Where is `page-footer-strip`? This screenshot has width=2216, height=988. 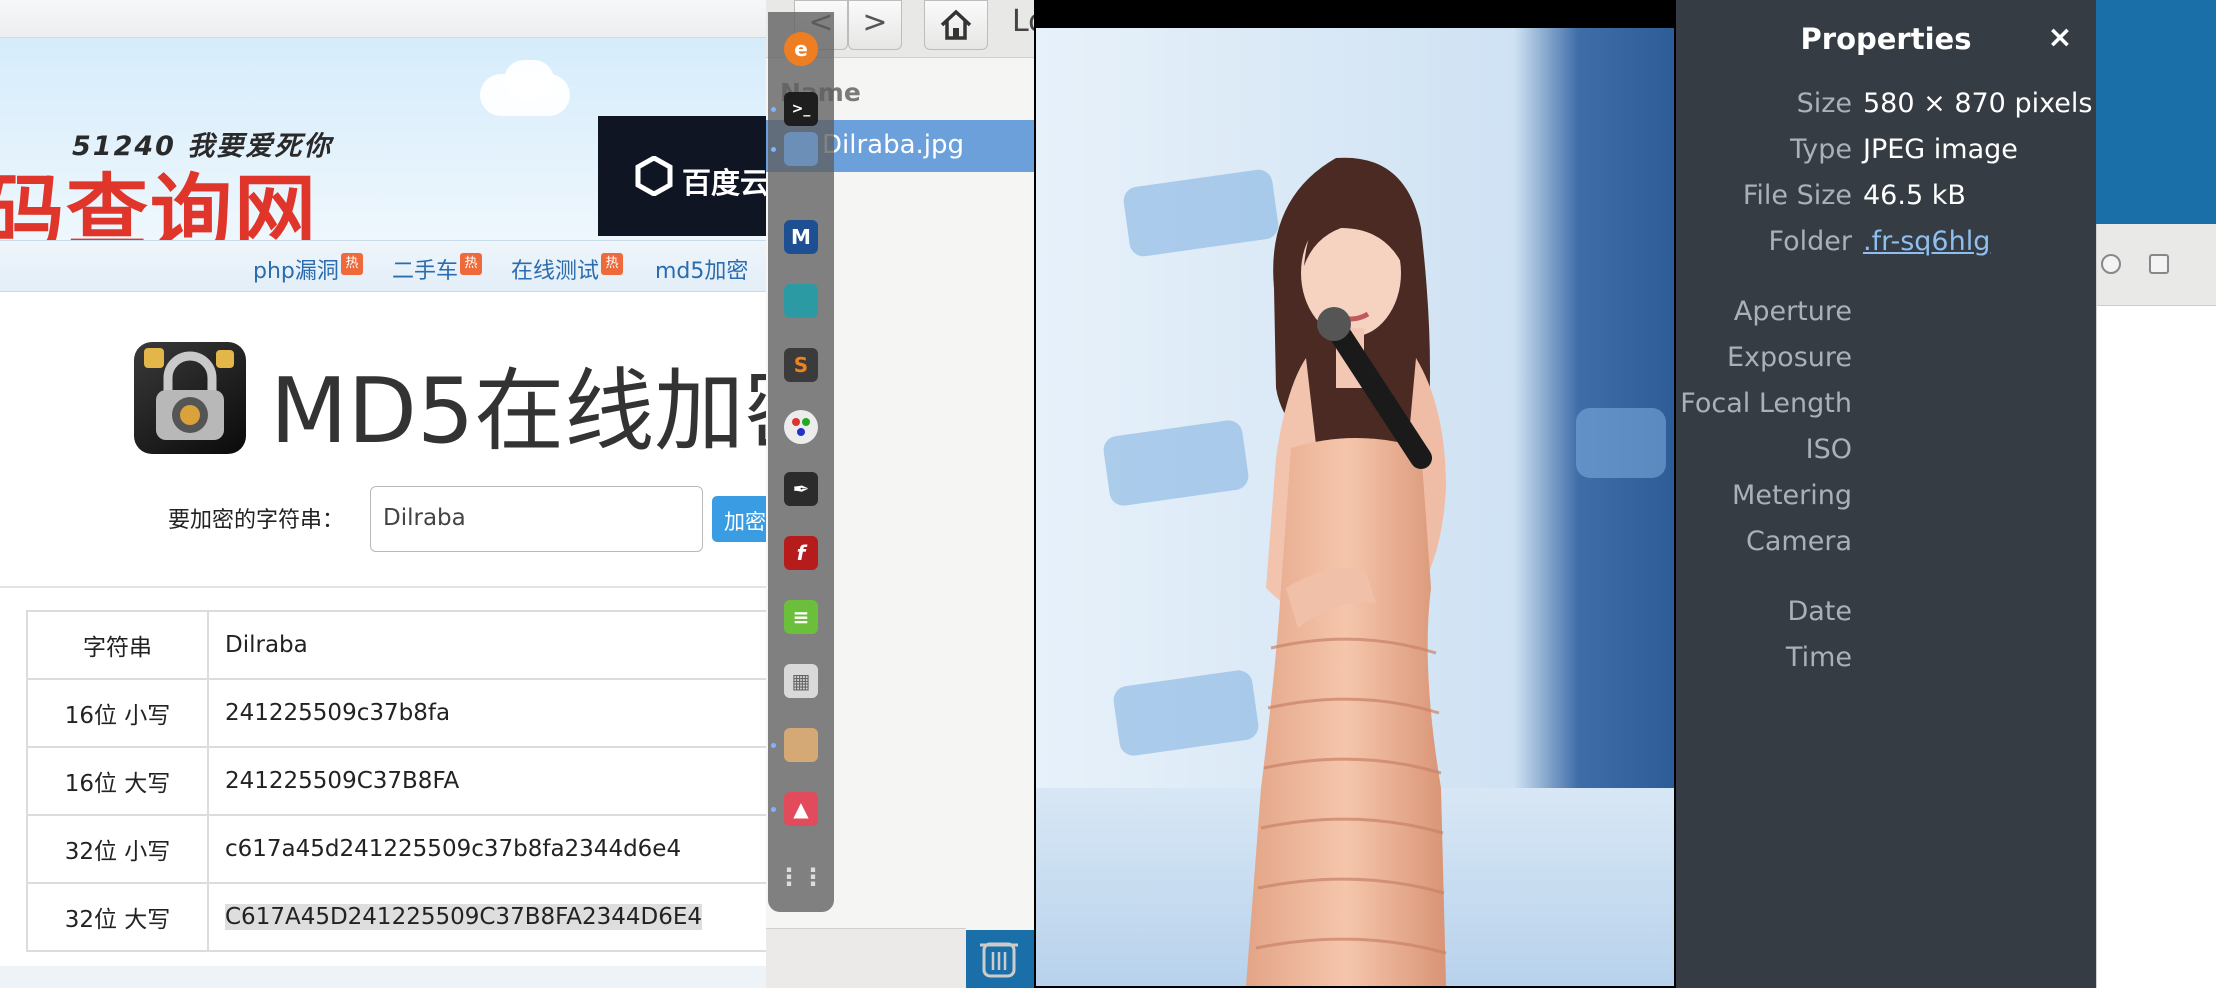 page-footer-strip is located at coordinates (385, 977).